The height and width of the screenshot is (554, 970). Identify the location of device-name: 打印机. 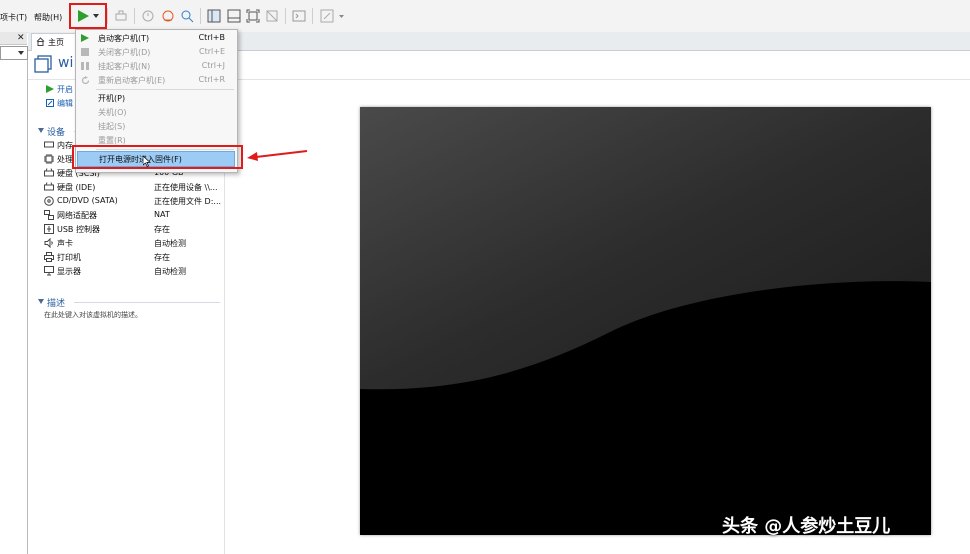
(69, 257).